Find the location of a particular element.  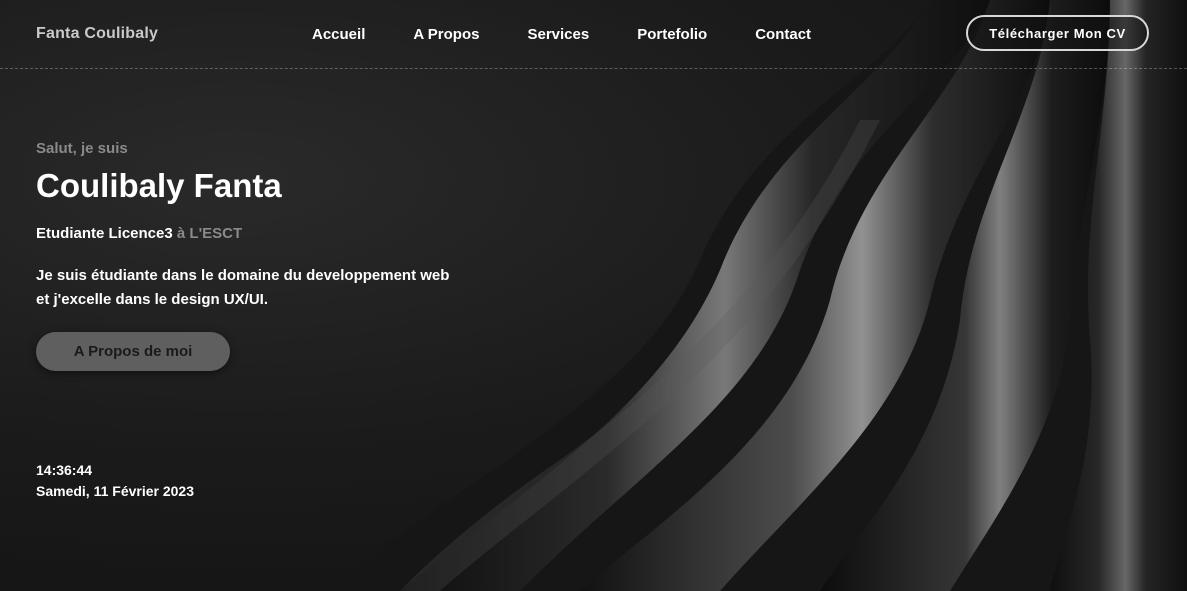

hero-subtitle-muted: à L'ESCT is located at coordinates (209, 233).